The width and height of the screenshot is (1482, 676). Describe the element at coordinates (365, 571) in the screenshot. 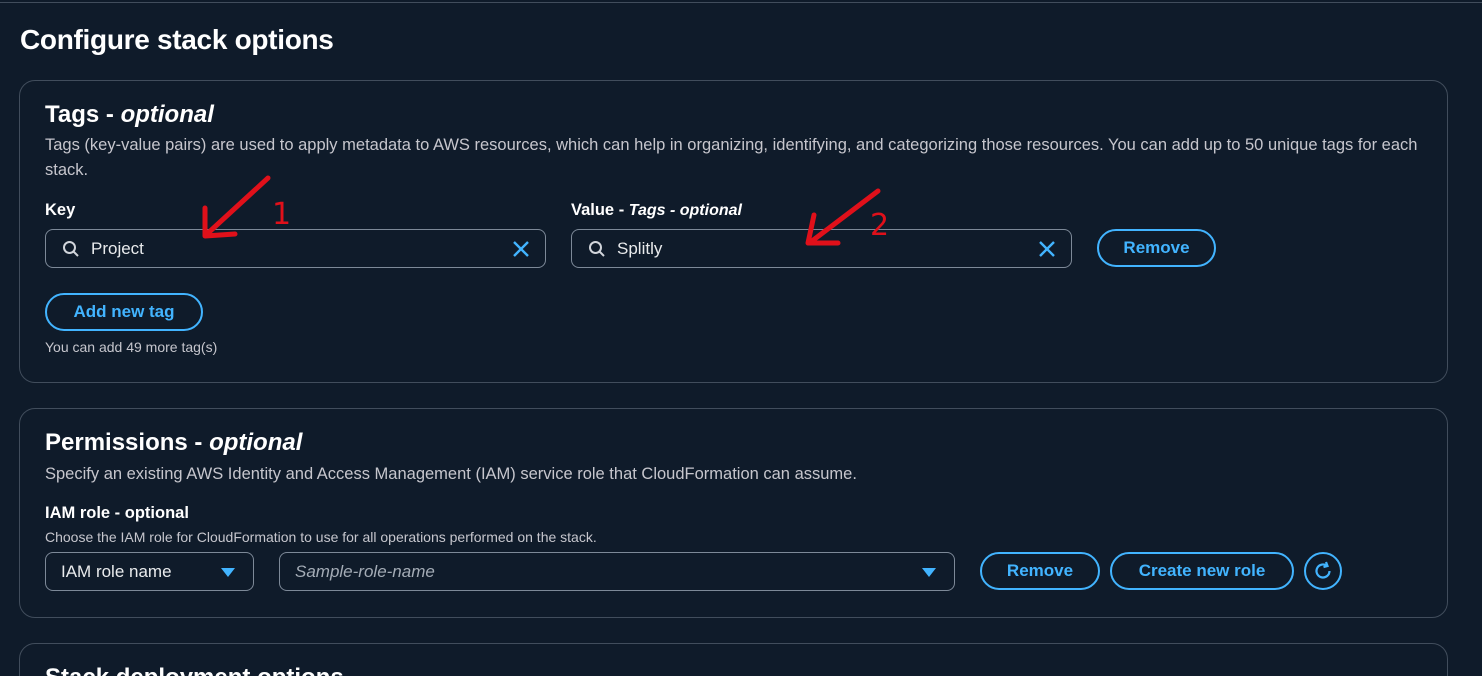

I see `iam-role-name-placeholder: Sample-role-name` at that location.